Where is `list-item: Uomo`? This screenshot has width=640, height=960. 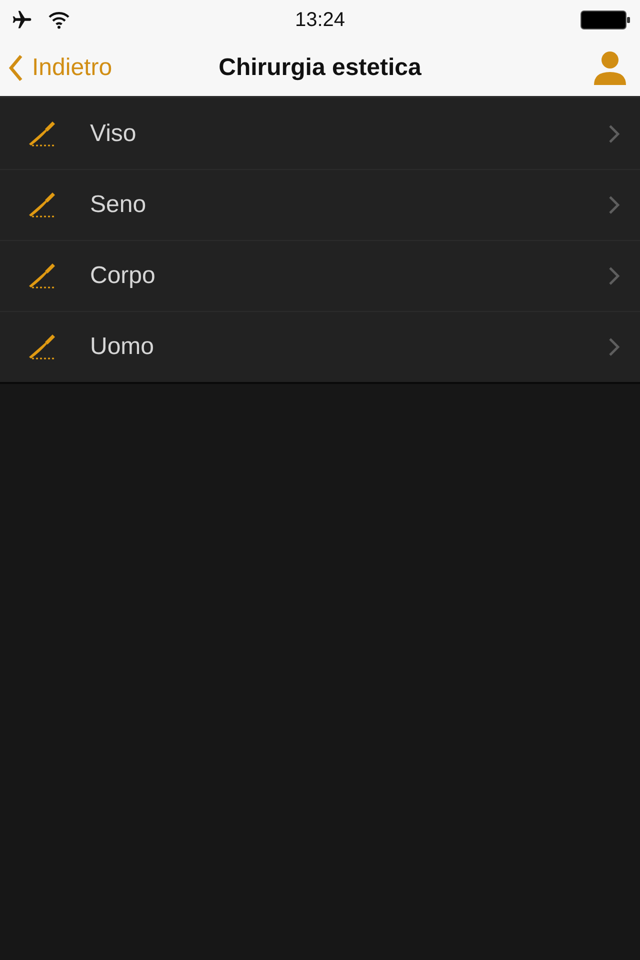
list-item: Uomo is located at coordinates (320, 346).